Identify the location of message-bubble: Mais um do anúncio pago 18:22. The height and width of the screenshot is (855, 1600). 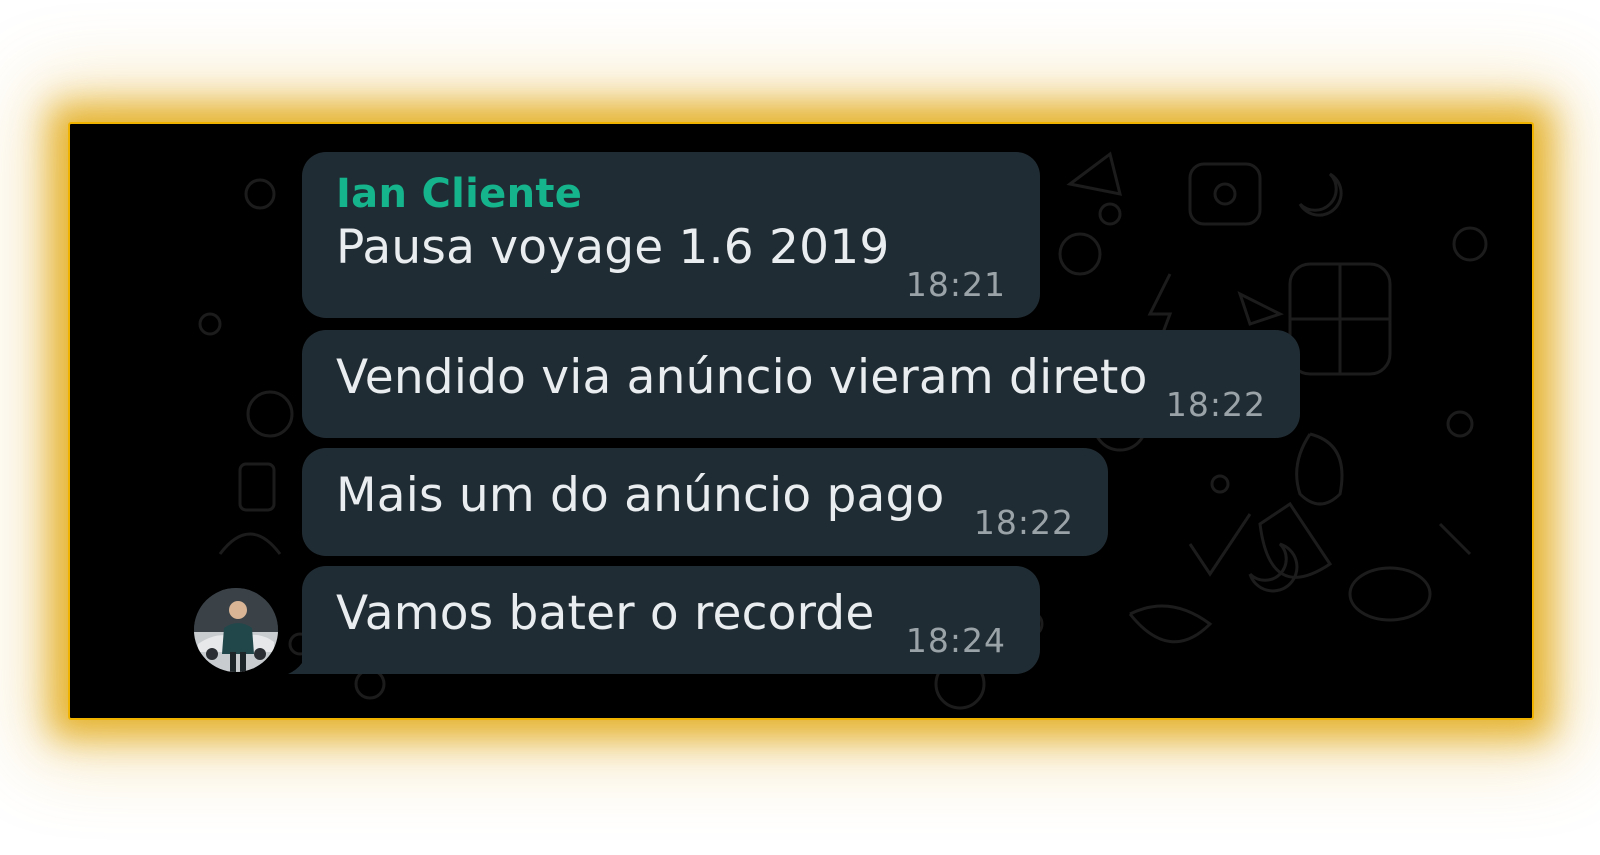
(705, 502).